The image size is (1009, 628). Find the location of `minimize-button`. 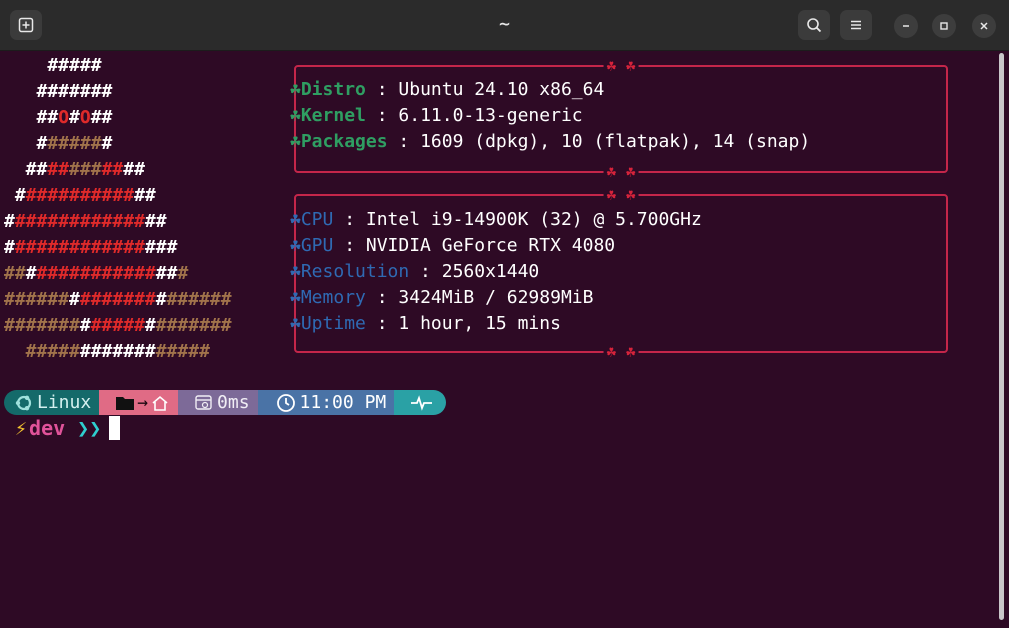

minimize-button is located at coordinates (906, 26).